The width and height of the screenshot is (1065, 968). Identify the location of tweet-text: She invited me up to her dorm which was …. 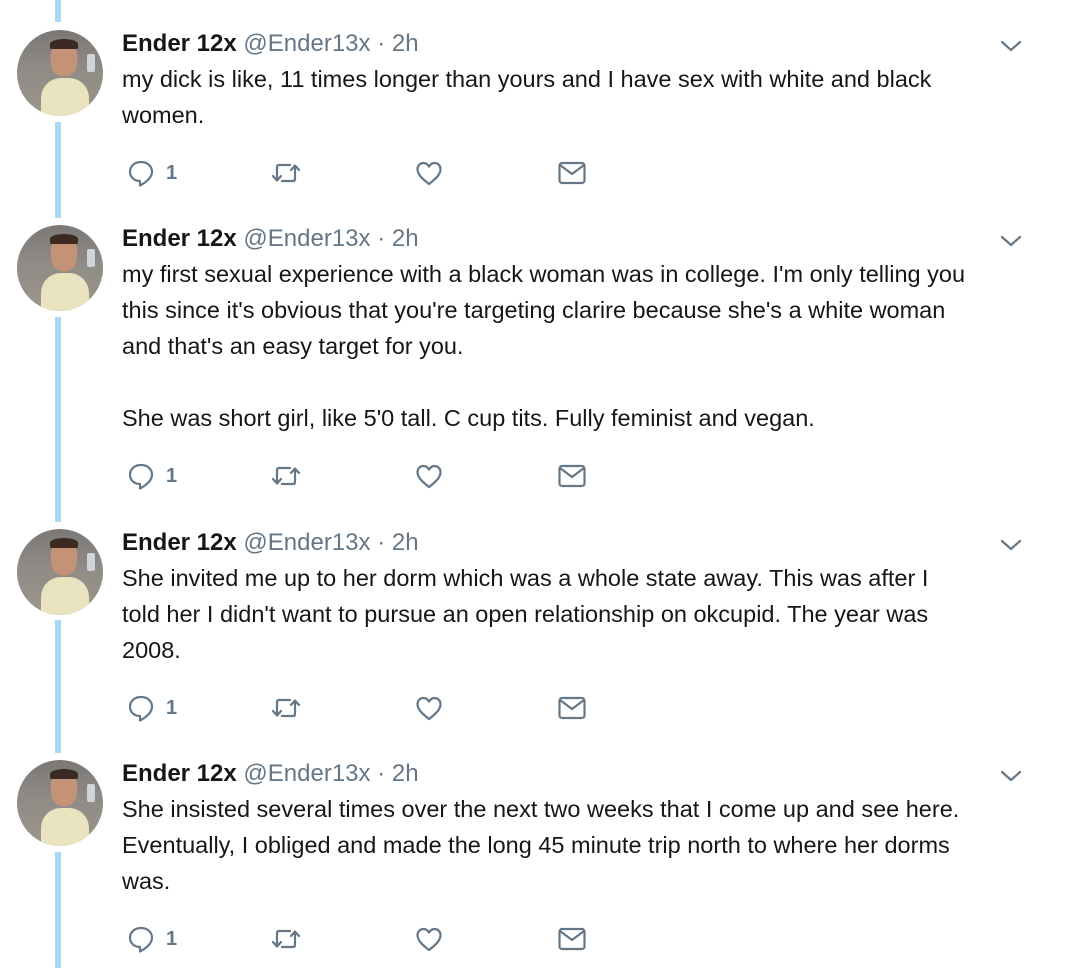
(525, 614).